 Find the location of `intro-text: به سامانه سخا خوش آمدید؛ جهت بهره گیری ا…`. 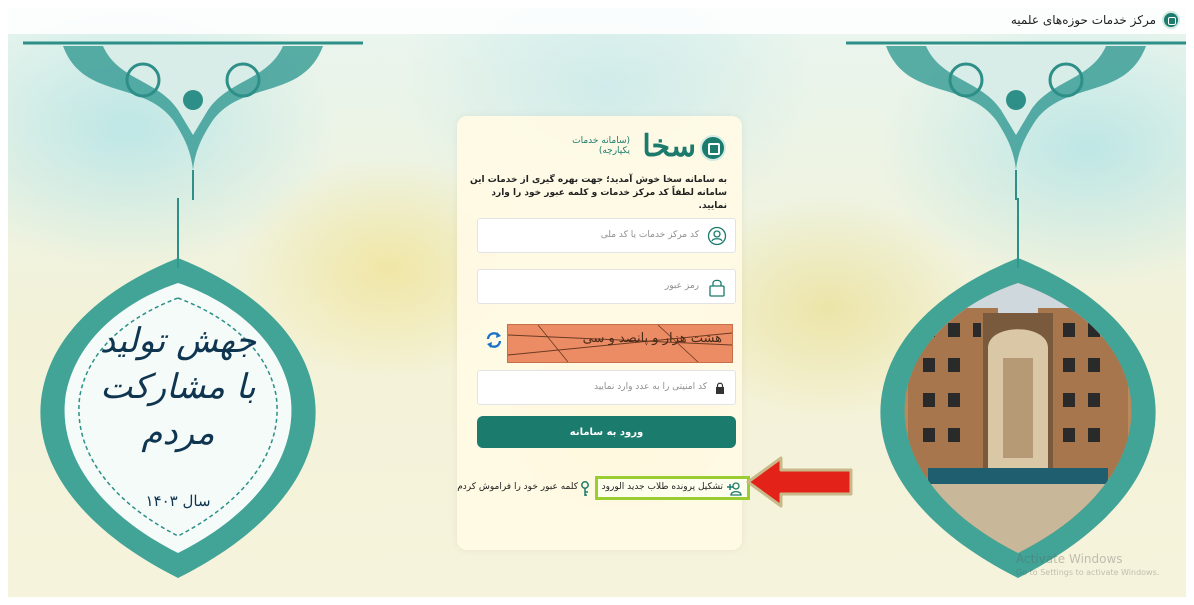

intro-text: به سامانه سخا خوش آمدید؛ جهت بهره گیری ا… is located at coordinates (598, 193).